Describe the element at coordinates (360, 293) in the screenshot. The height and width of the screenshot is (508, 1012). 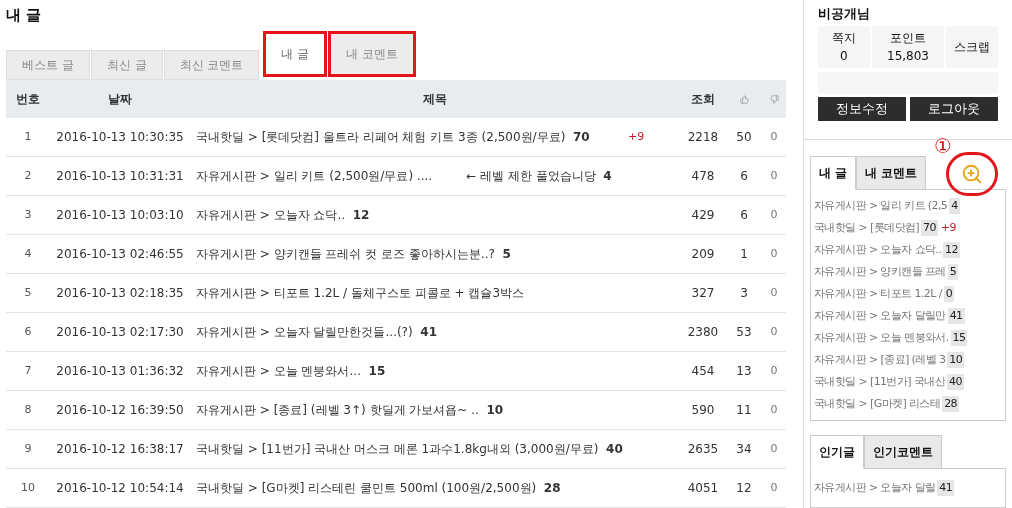
I see `post-title-link: 자유게시판 > 티포트 1.2L / 돌체구스토 피콜로 + 캡슐3박스` at that location.